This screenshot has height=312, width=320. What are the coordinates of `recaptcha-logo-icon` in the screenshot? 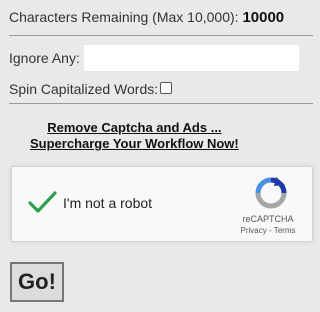 It's located at (271, 193).